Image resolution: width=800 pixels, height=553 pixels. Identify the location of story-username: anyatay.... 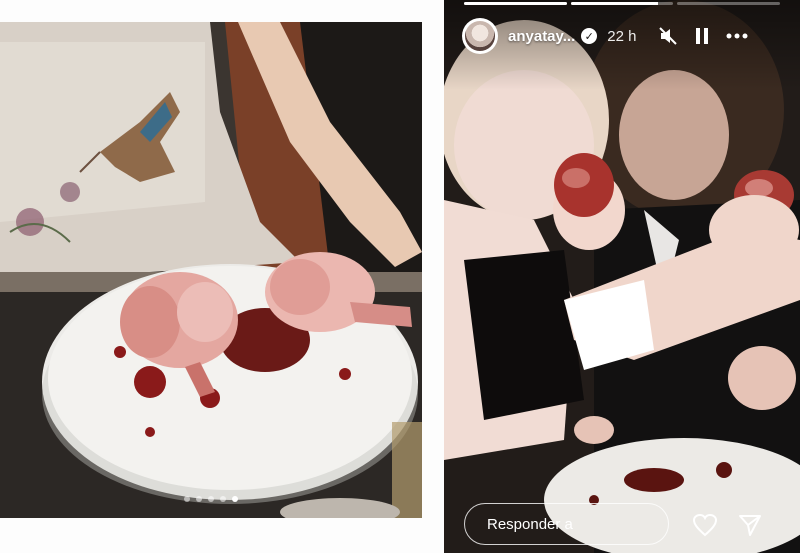
(541, 36).